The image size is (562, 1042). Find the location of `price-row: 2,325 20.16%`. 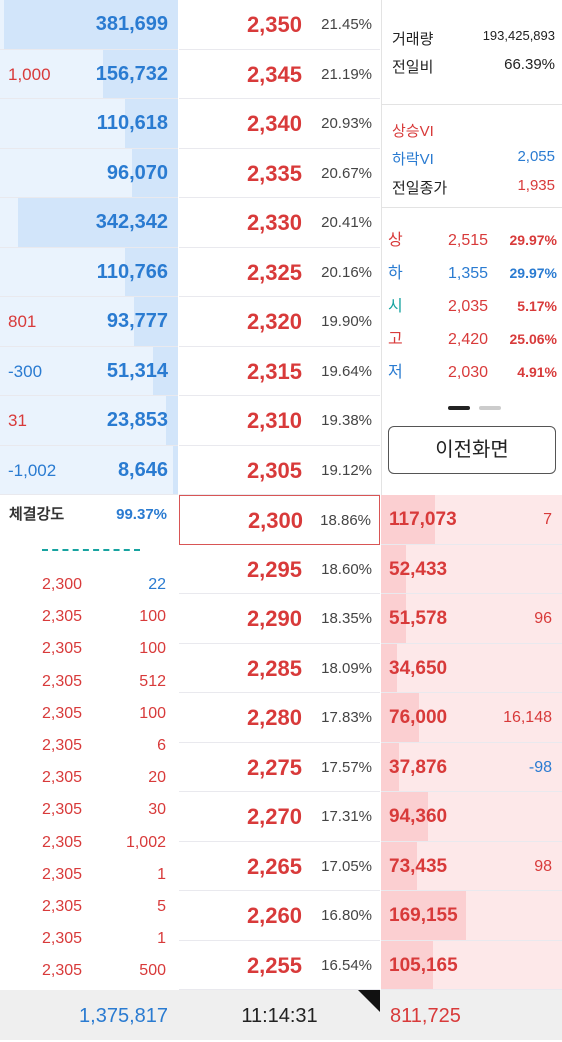

price-row: 2,325 20.16% is located at coordinates (279, 272).